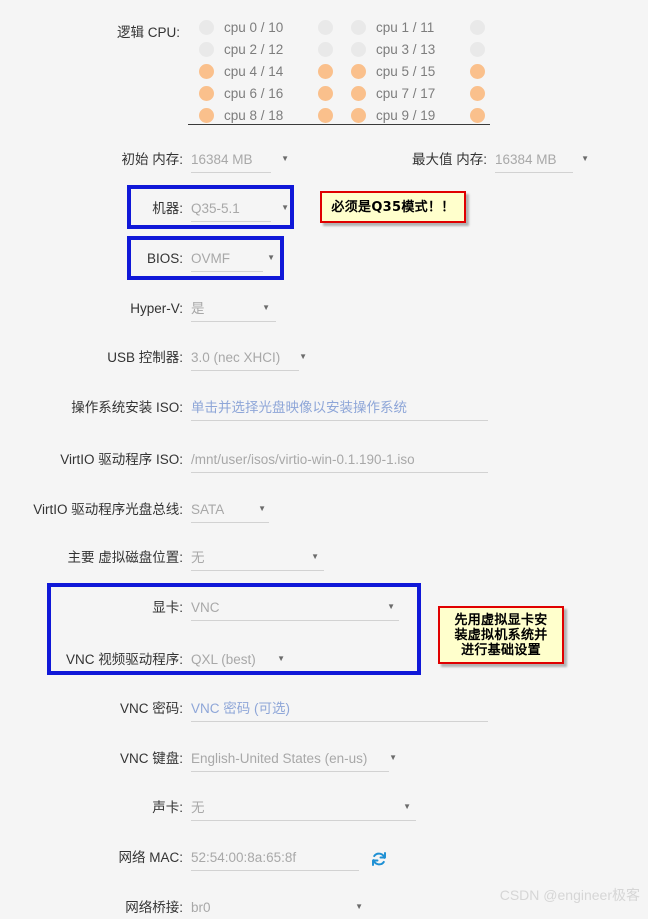 The height and width of the screenshot is (919, 648). I want to click on machine-annotation-callout: 必须是Q35模式！！, so click(393, 207).